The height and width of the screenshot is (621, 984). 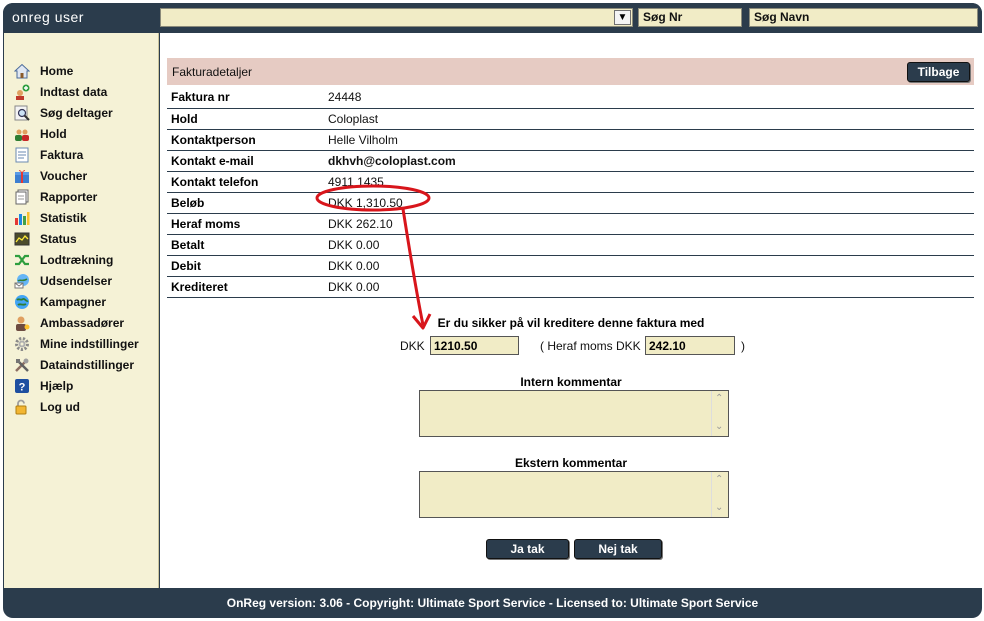 I want to click on sidebar-item-ambassadoerer: Ambassadører, so click(x=81, y=322).